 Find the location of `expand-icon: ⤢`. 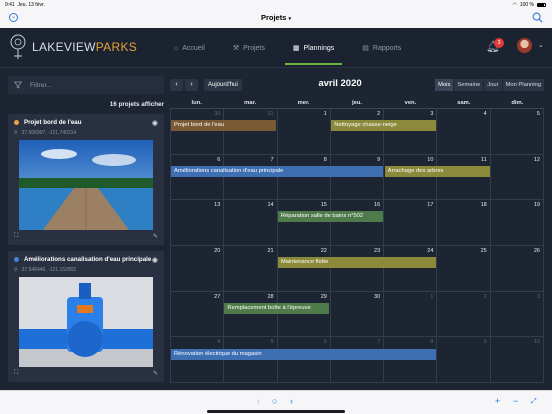

expand-icon: ⤢ is located at coordinates (534, 402).